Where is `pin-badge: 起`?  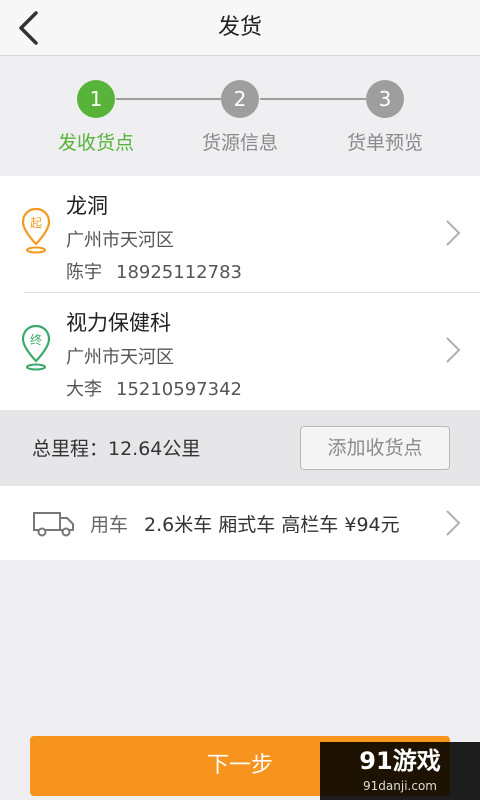 pin-badge: 起 is located at coordinates (36, 223).